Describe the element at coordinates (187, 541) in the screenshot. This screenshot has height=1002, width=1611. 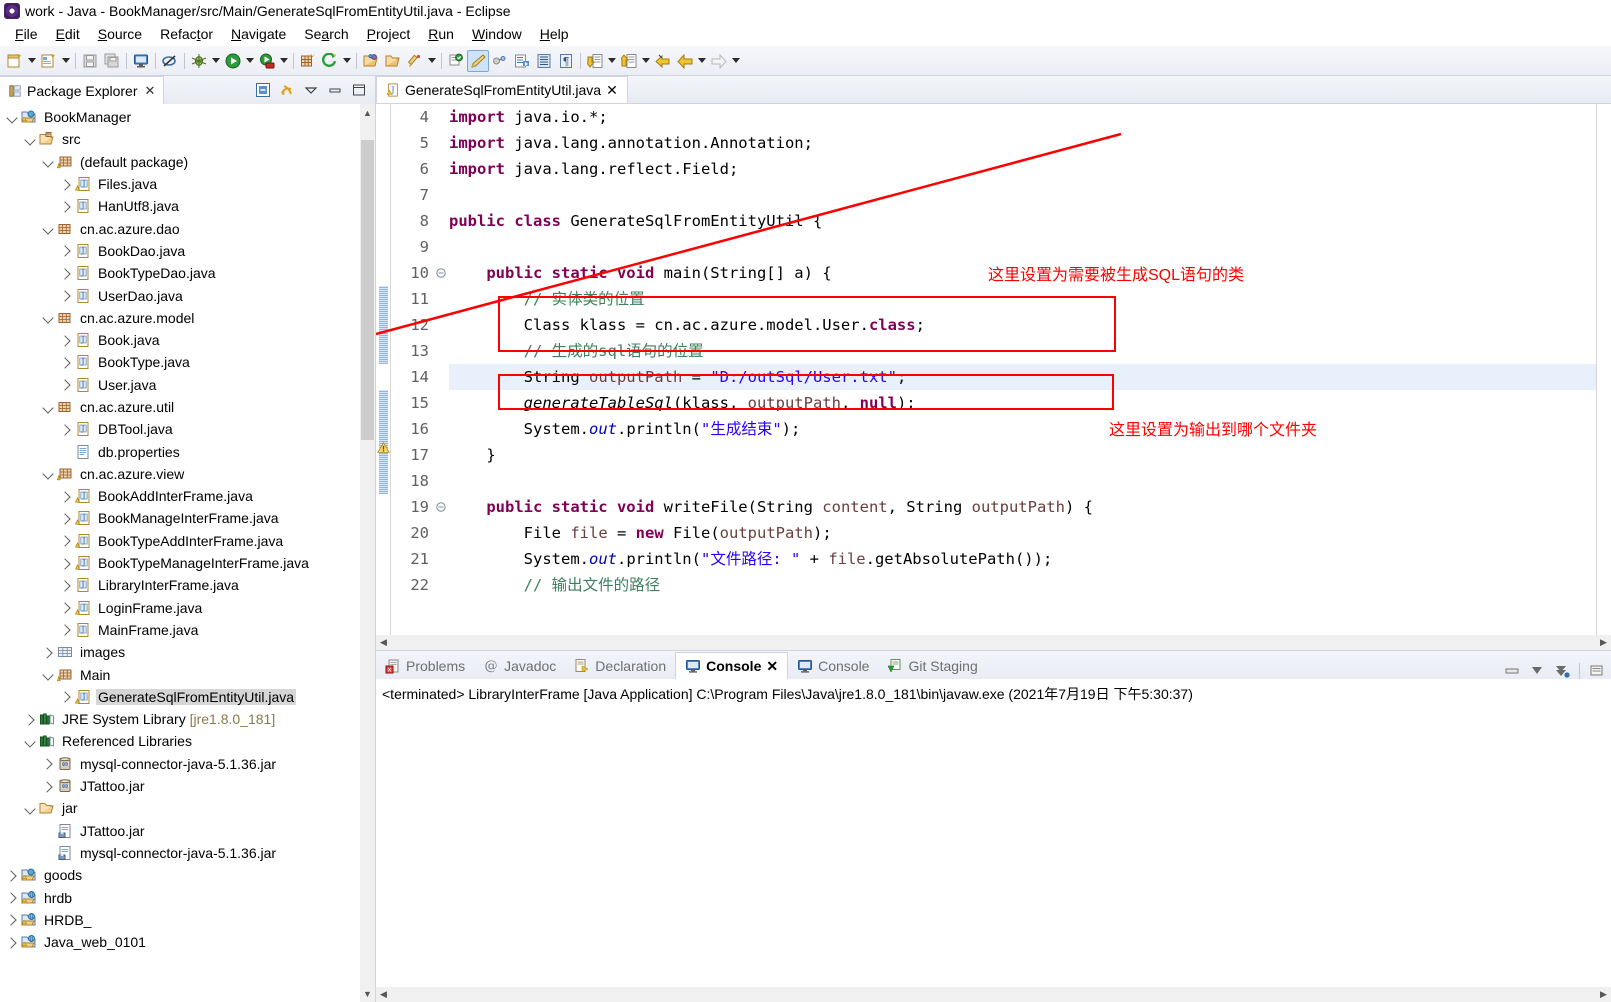
I see `tree-item-booktypeaddinterframe.java: J BookTypeAddInterFrame.java` at that location.